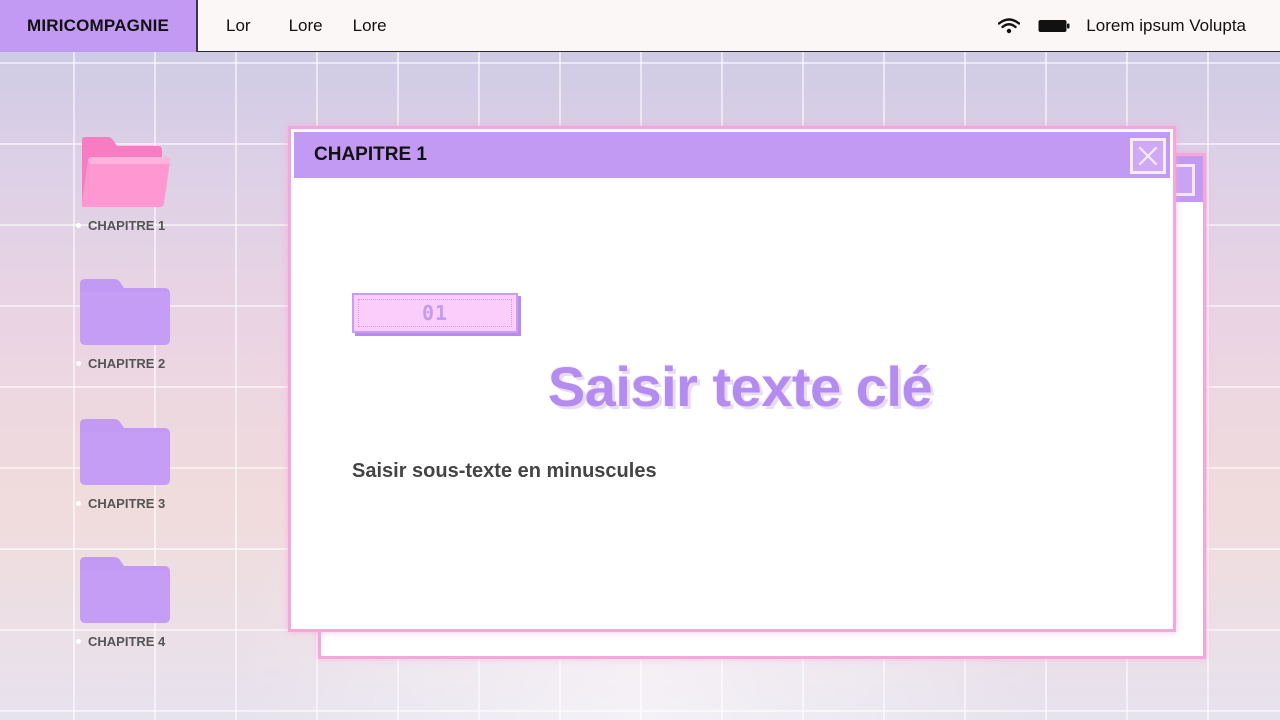 This screenshot has width=1280, height=720. I want to click on close-icon, so click(1148, 156).